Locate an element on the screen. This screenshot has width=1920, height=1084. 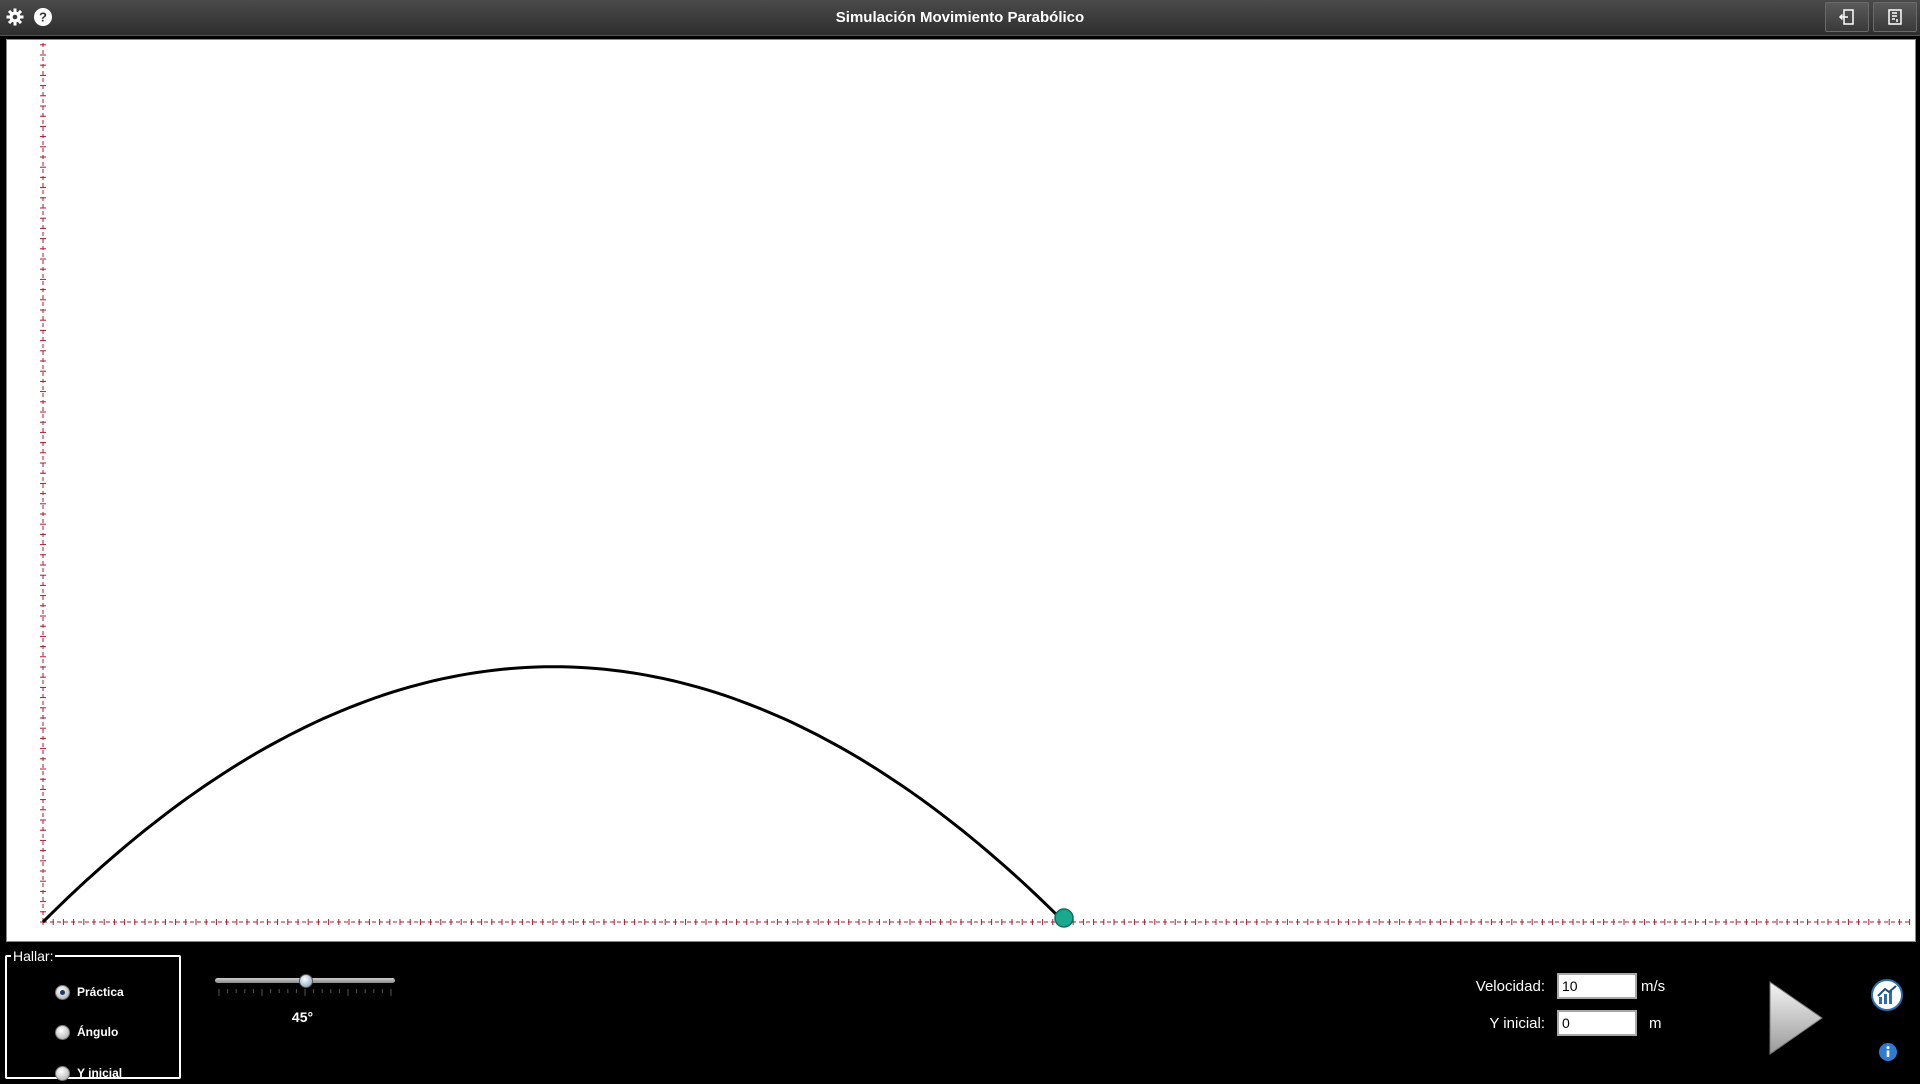
velocity-unit: m/s is located at coordinates (1653, 986).